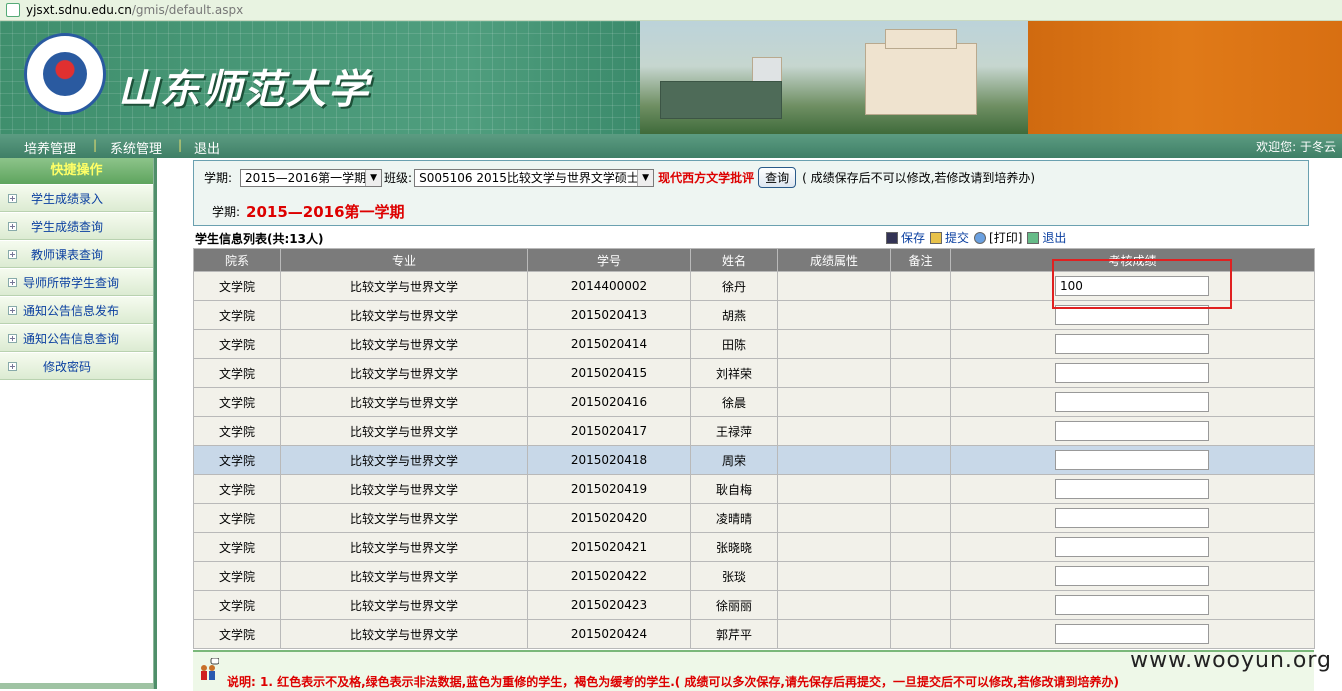  I want to click on sidebar-item-teacher-schedule: 教师课表查询, so click(76, 254).